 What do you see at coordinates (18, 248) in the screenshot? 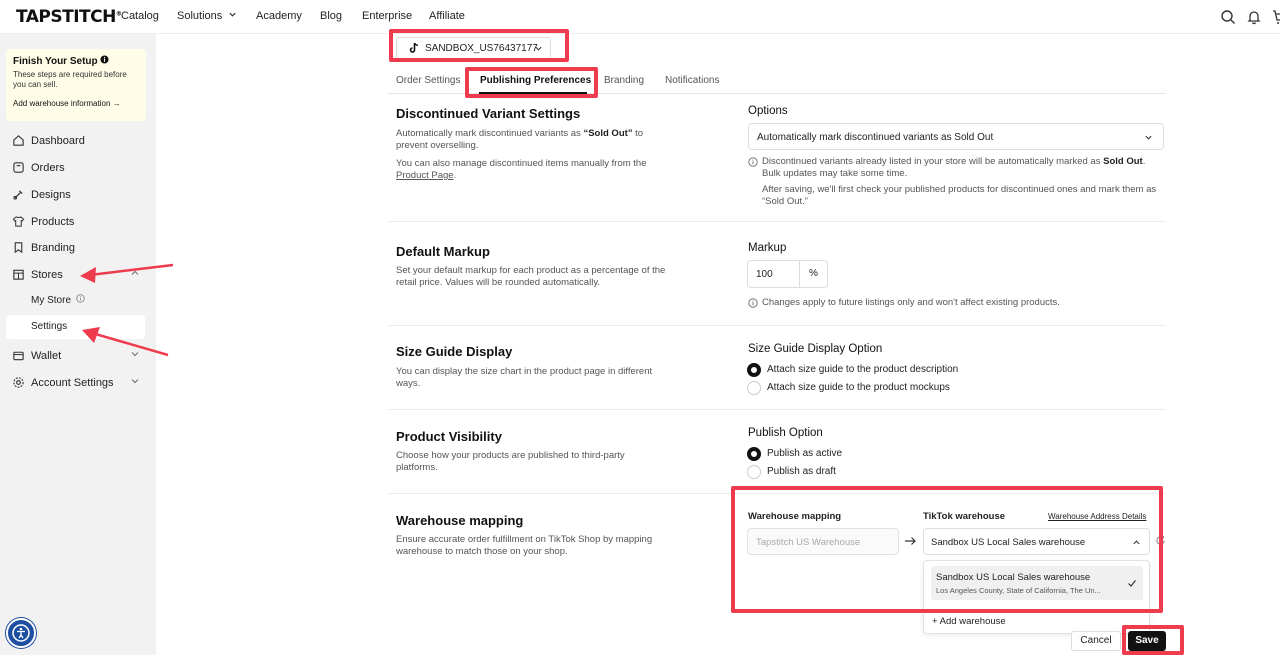
I see `bookmark-icon` at bounding box center [18, 248].